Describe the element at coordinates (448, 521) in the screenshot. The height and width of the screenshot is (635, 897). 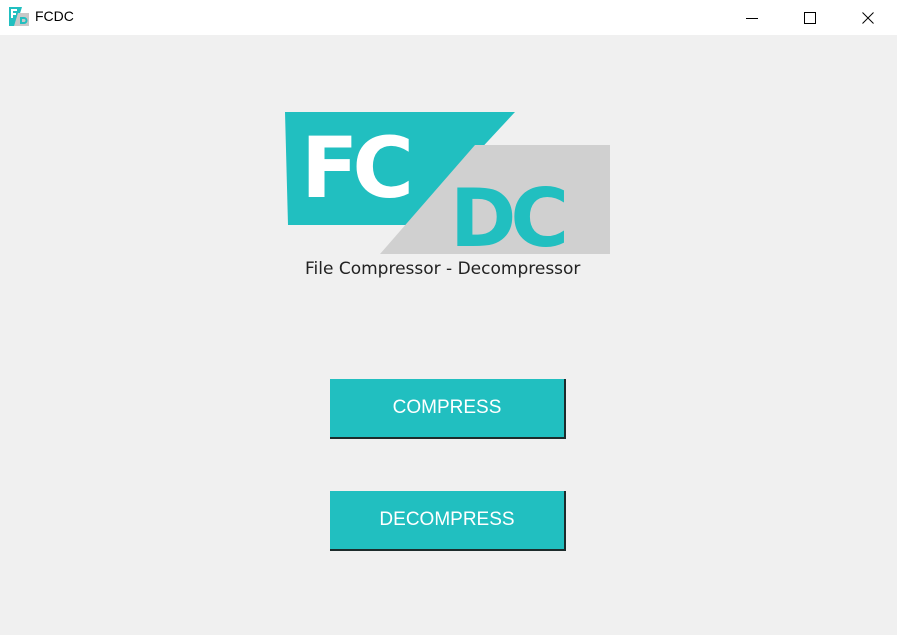
I see `decompress-button: DECOMPRESS` at that location.